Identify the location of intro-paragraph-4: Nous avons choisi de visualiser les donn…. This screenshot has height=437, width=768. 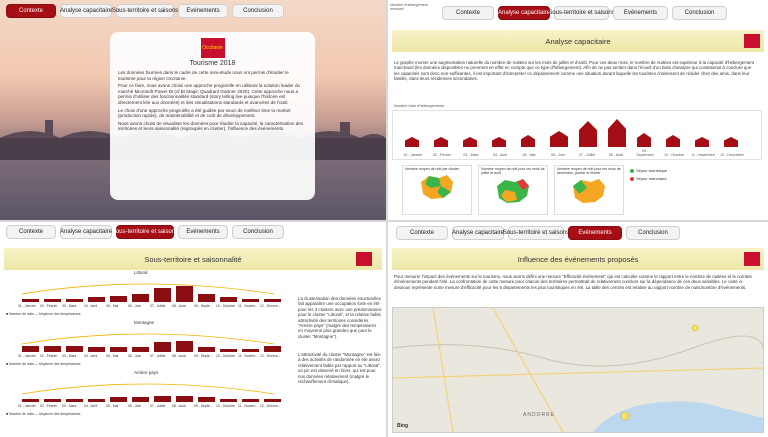
(211, 126).